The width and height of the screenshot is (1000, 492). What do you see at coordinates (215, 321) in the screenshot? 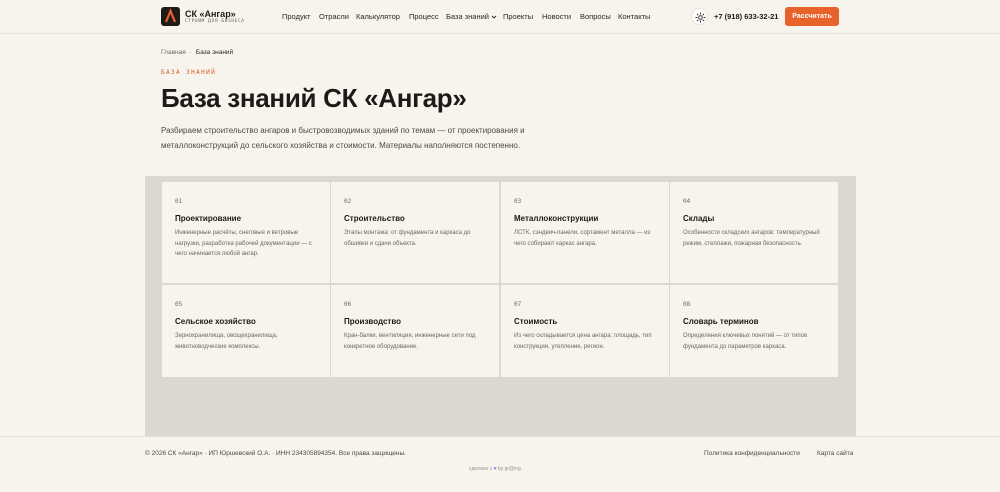
I see `card-title: Сельское хозяйство` at bounding box center [215, 321].